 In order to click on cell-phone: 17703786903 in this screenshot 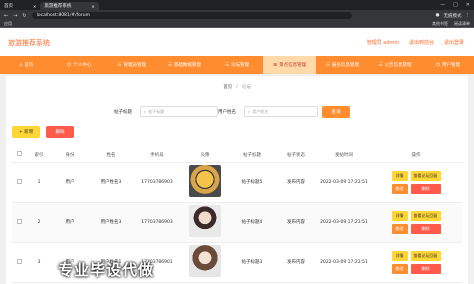, I will do `click(157, 222)`.